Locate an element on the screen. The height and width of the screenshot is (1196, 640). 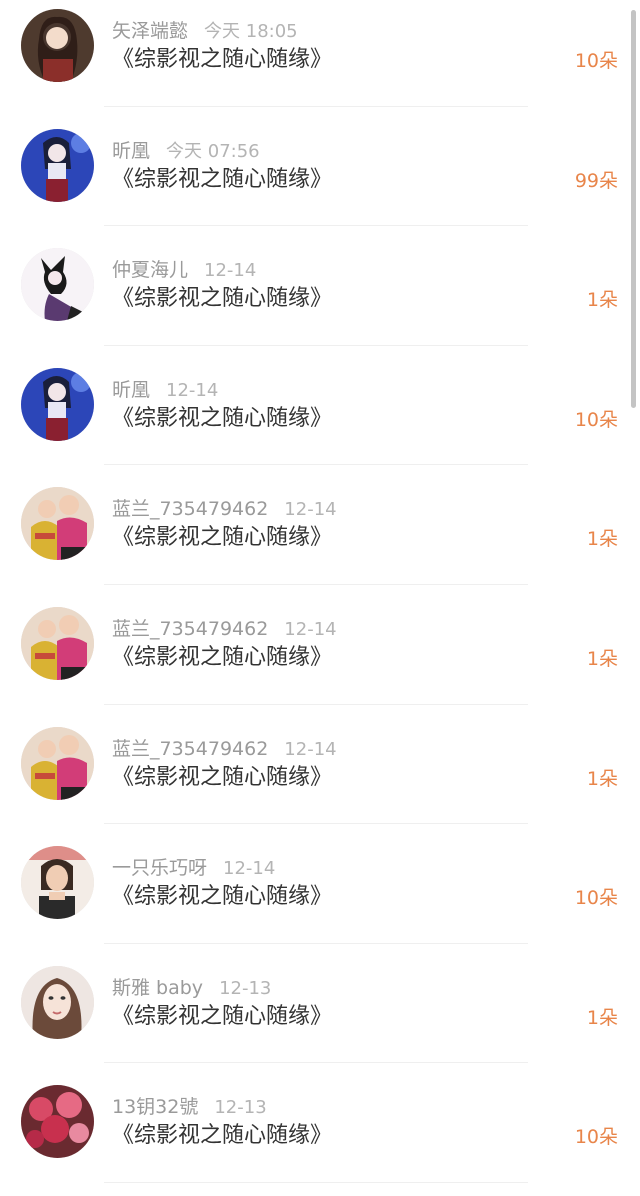
item-meta: 13钥32號 12-13 is located at coordinates (189, 1107).